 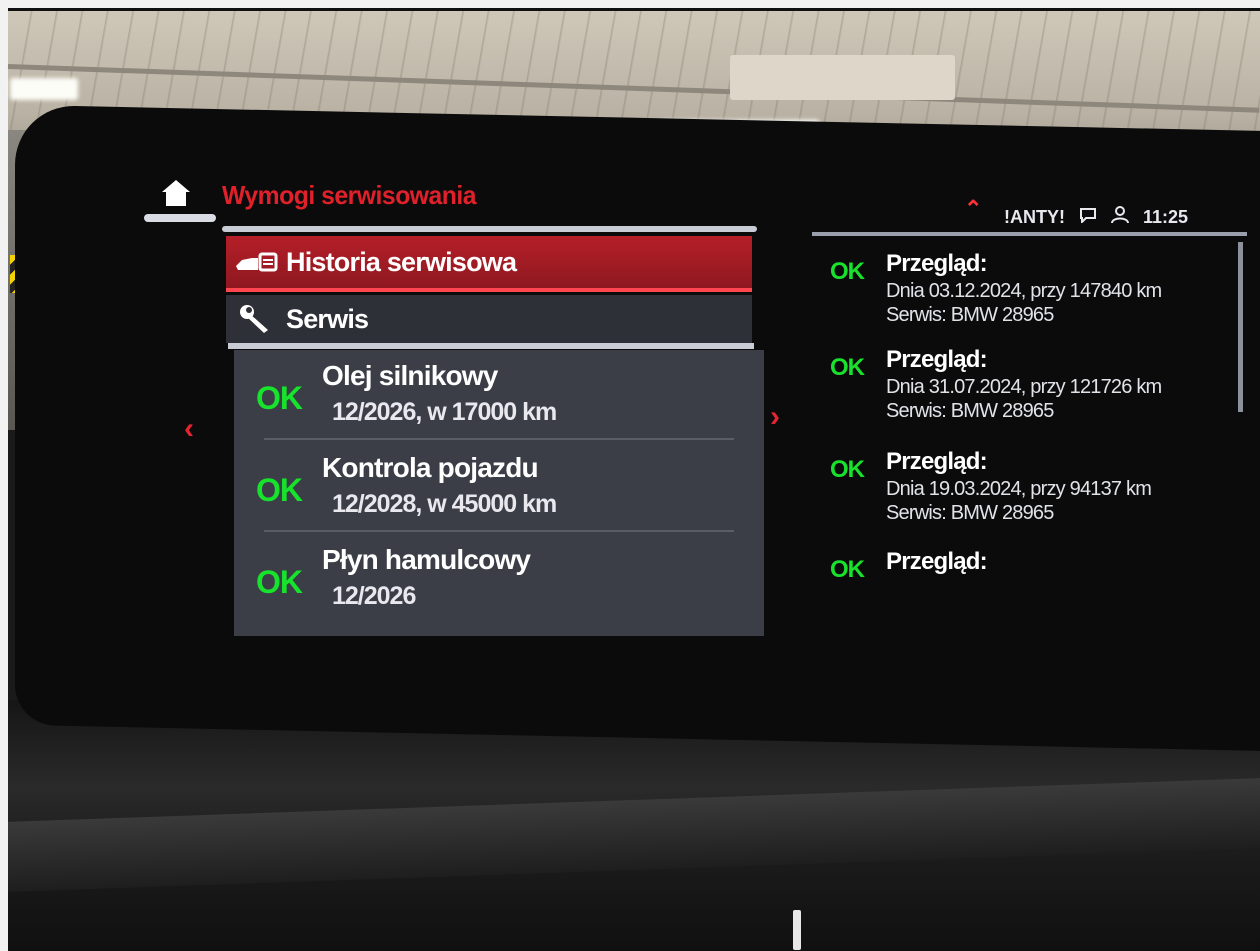 I want to click on title-divider, so click(x=489, y=229).